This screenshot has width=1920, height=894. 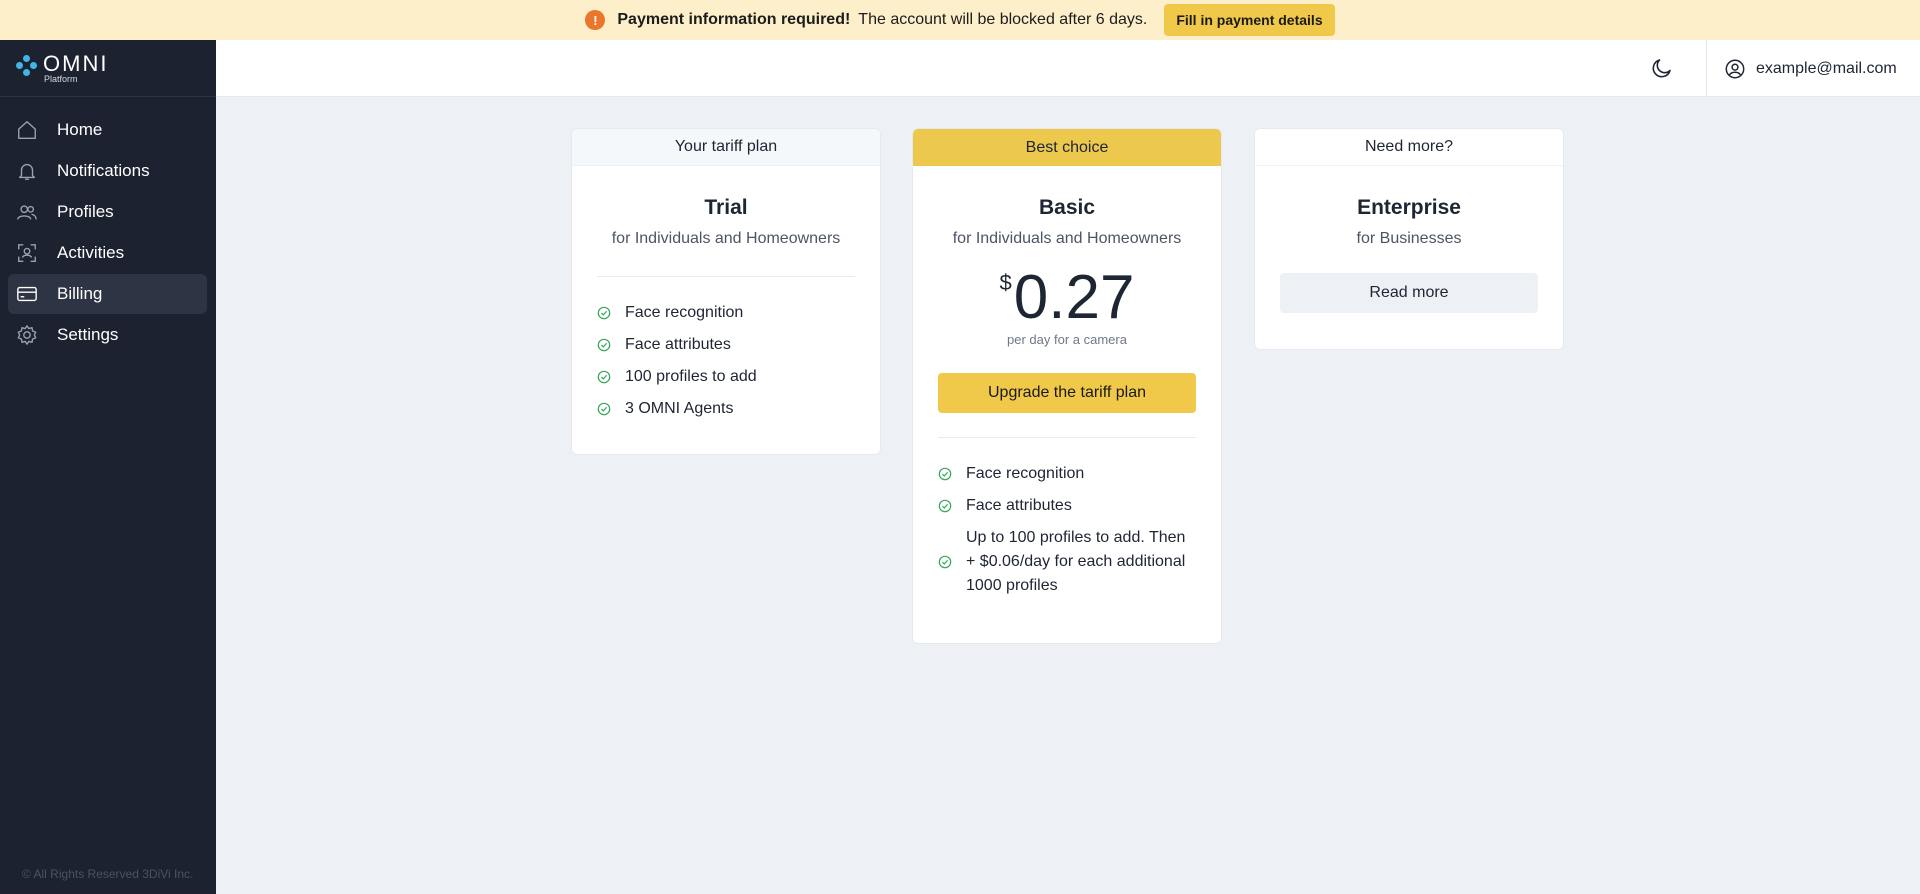 What do you see at coordinates (108, 874) in the screenshot?
I see `copyright: © All Rights Reserved 3DiVi Inc.` at bounding box center [108, 874].